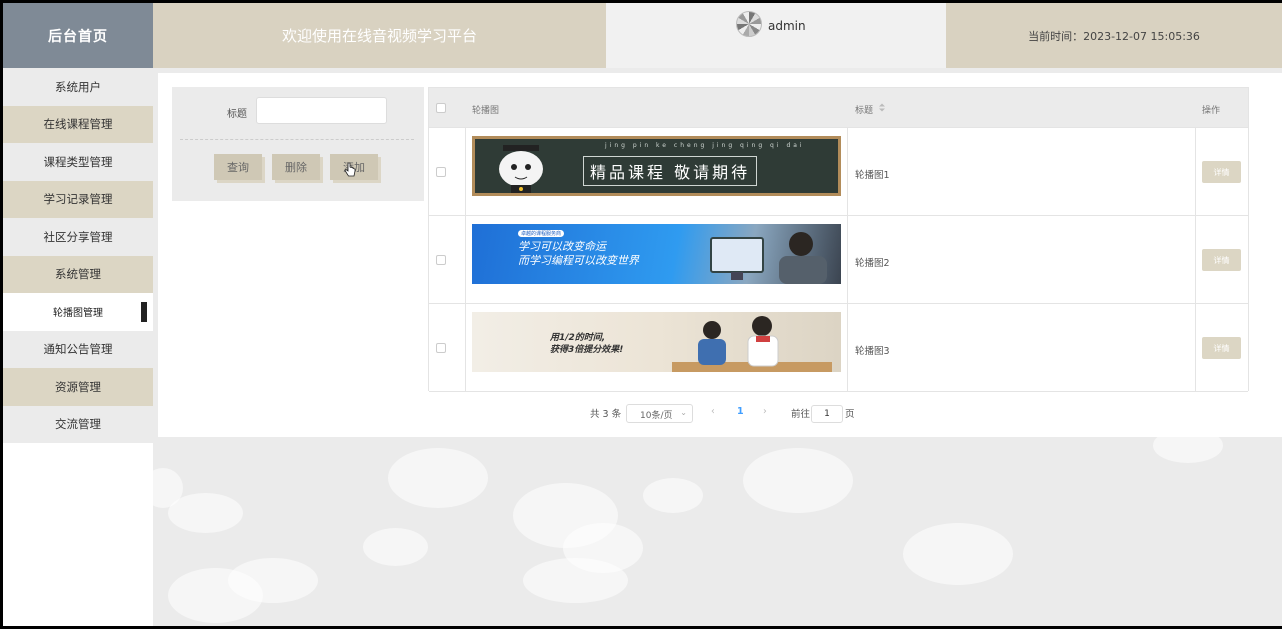 This screenshot has width=1282, height=629. Describe the element at coordinates (713, 411) in the screenshot. I see `prev-page-icon: ‹` at that location.